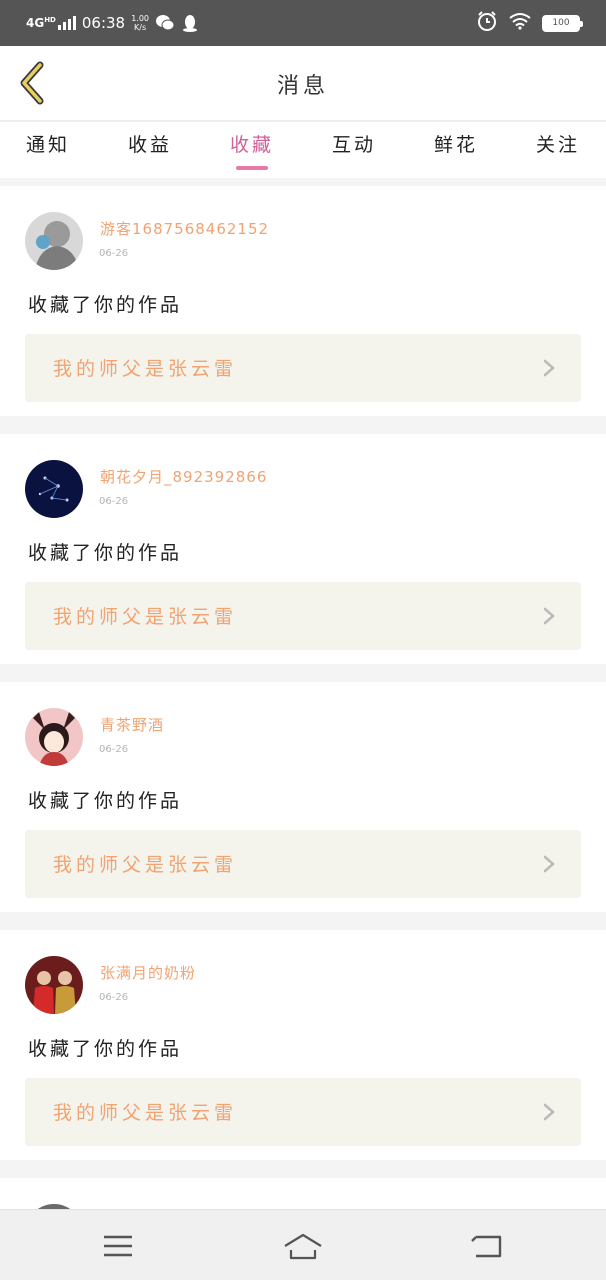 The width and height of the screenshot is (606, 1280). What do you see at coordinates (66, 23) in the screenshot?
I see `signal-icon` at bounding box center [66, 23].